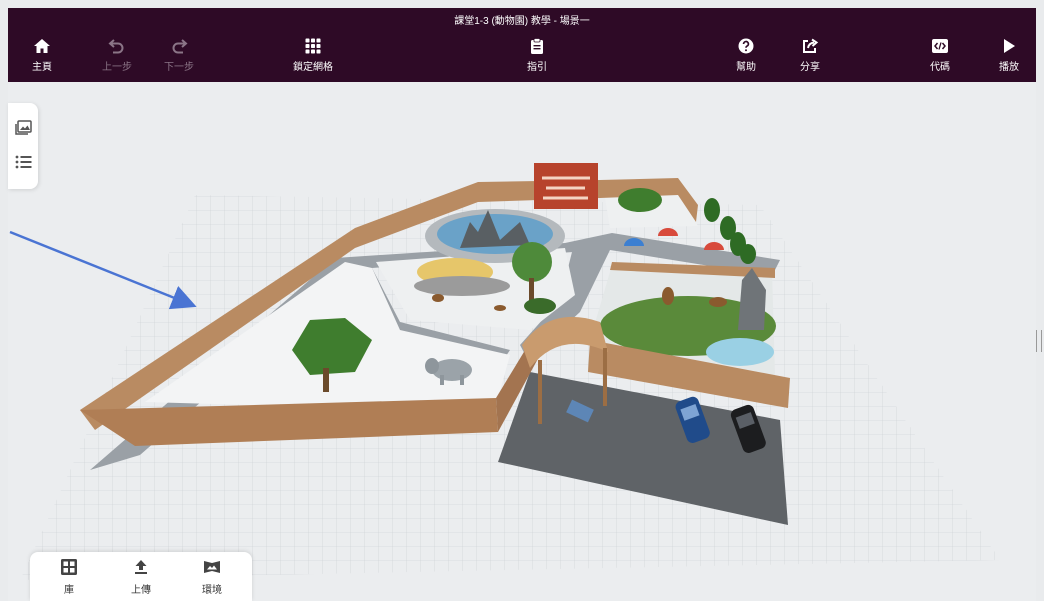 The image size is (1044, 601). What do you see at coordinates (566, 186) in the screenshot?
I see `sign-board` at bounding box center [566, 186].